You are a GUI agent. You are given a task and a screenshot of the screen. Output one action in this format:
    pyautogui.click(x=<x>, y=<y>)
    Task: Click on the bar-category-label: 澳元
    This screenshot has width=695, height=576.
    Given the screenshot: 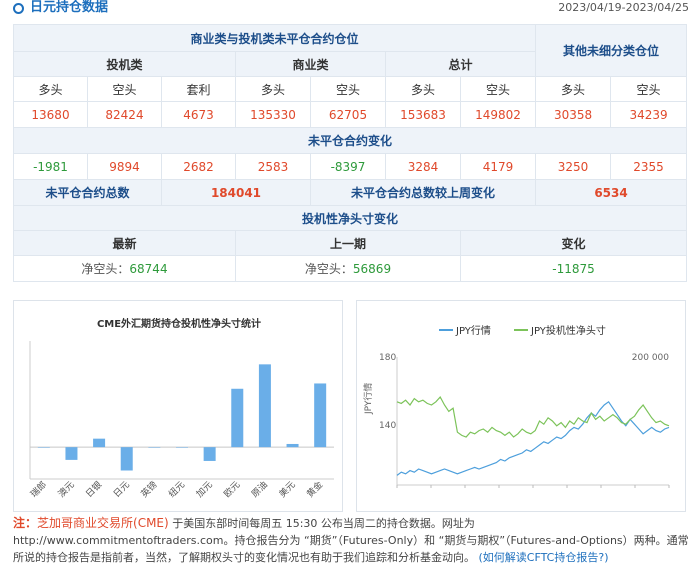 What is the action you would take?
    pyautogui.click(x=65, y=489)
    